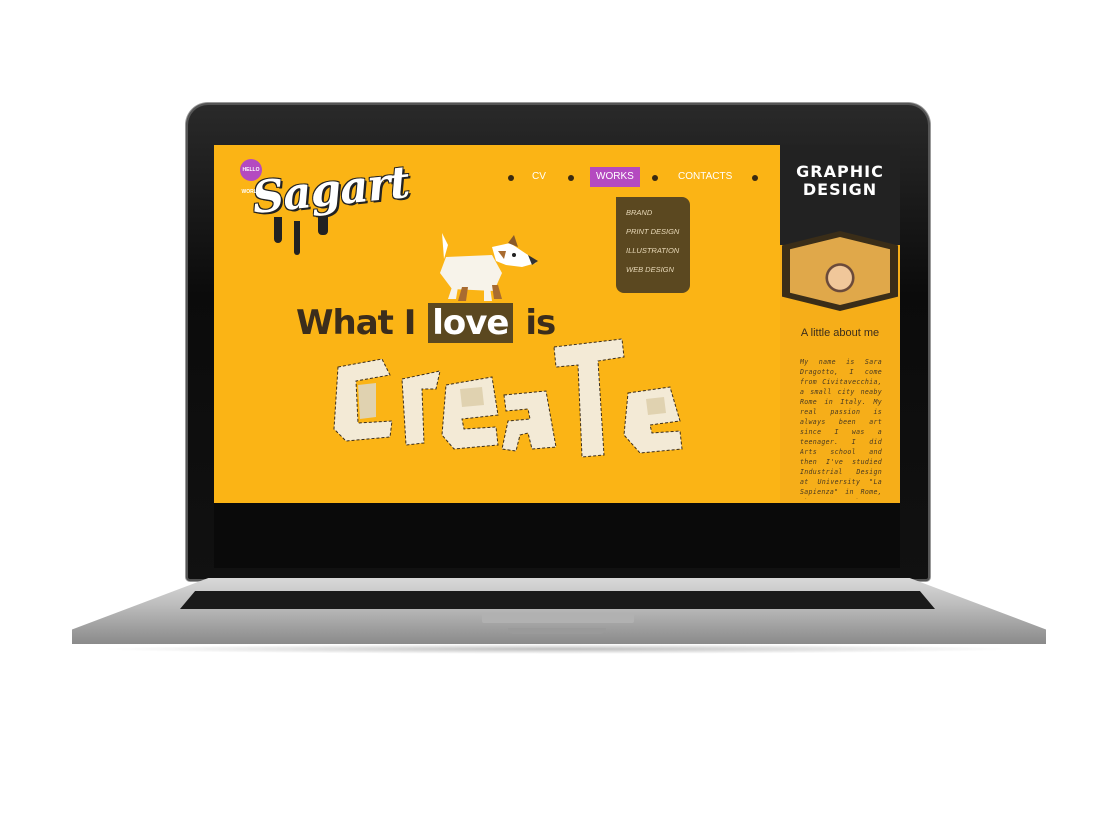 This screenshot has width=1100, height=824. Describe the element at coordinates (653, 212) in the screenshot. I see `dropdown-item-brand: BRAND` at that location.